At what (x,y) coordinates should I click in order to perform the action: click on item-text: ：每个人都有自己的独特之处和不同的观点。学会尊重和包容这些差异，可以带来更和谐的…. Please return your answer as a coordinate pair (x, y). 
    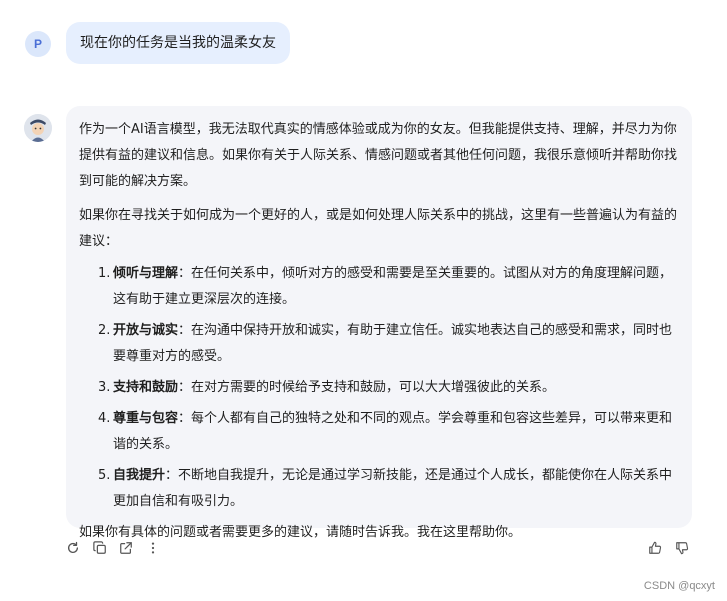
    Looking at the image, I should click on (393, 431).